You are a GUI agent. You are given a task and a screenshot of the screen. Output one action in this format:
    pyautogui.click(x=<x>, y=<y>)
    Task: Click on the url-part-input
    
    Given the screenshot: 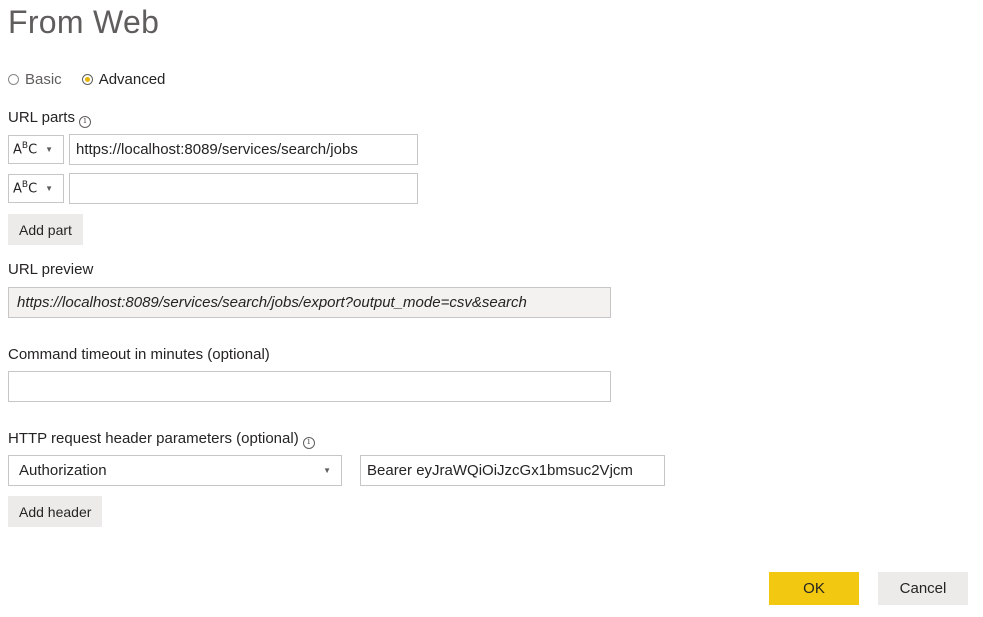 What is the action you would take?
    pyautogui.click(x=243, y=188)
    